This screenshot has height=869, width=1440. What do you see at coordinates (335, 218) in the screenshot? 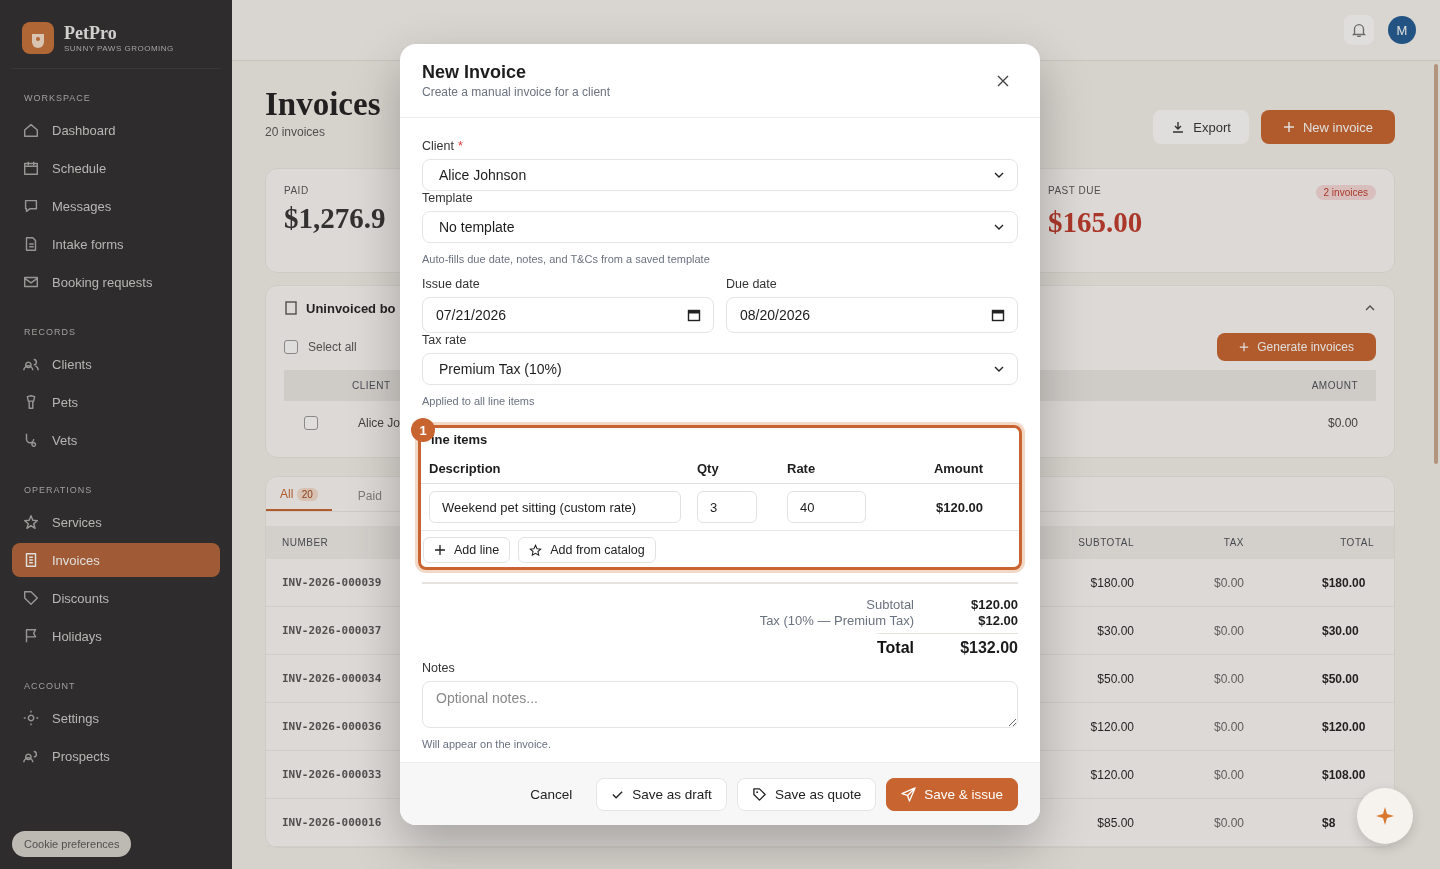
I see `stat-value: $1,276.9` at bounding box center [335, 218].